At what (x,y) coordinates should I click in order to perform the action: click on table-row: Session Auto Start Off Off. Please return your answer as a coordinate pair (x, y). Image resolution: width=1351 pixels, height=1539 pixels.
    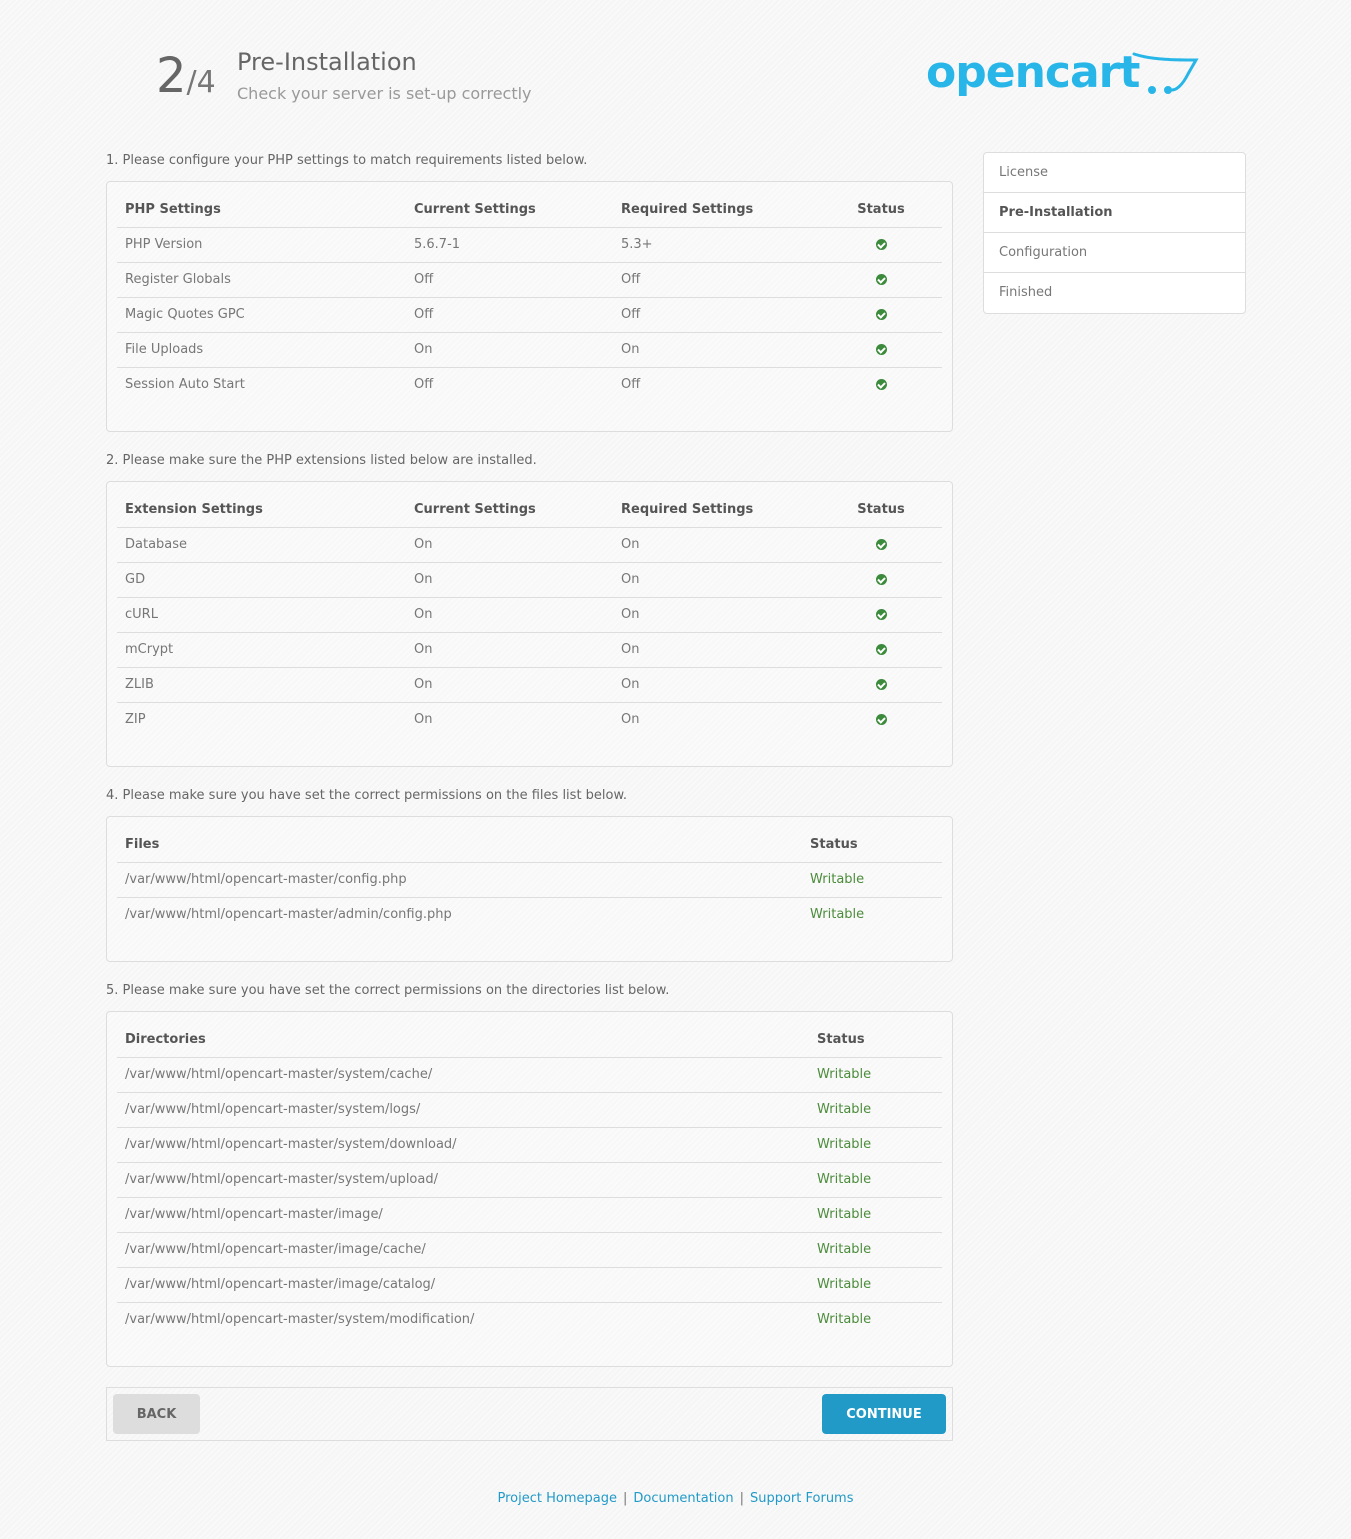
    Looking at the image, I should click on (529, 384).